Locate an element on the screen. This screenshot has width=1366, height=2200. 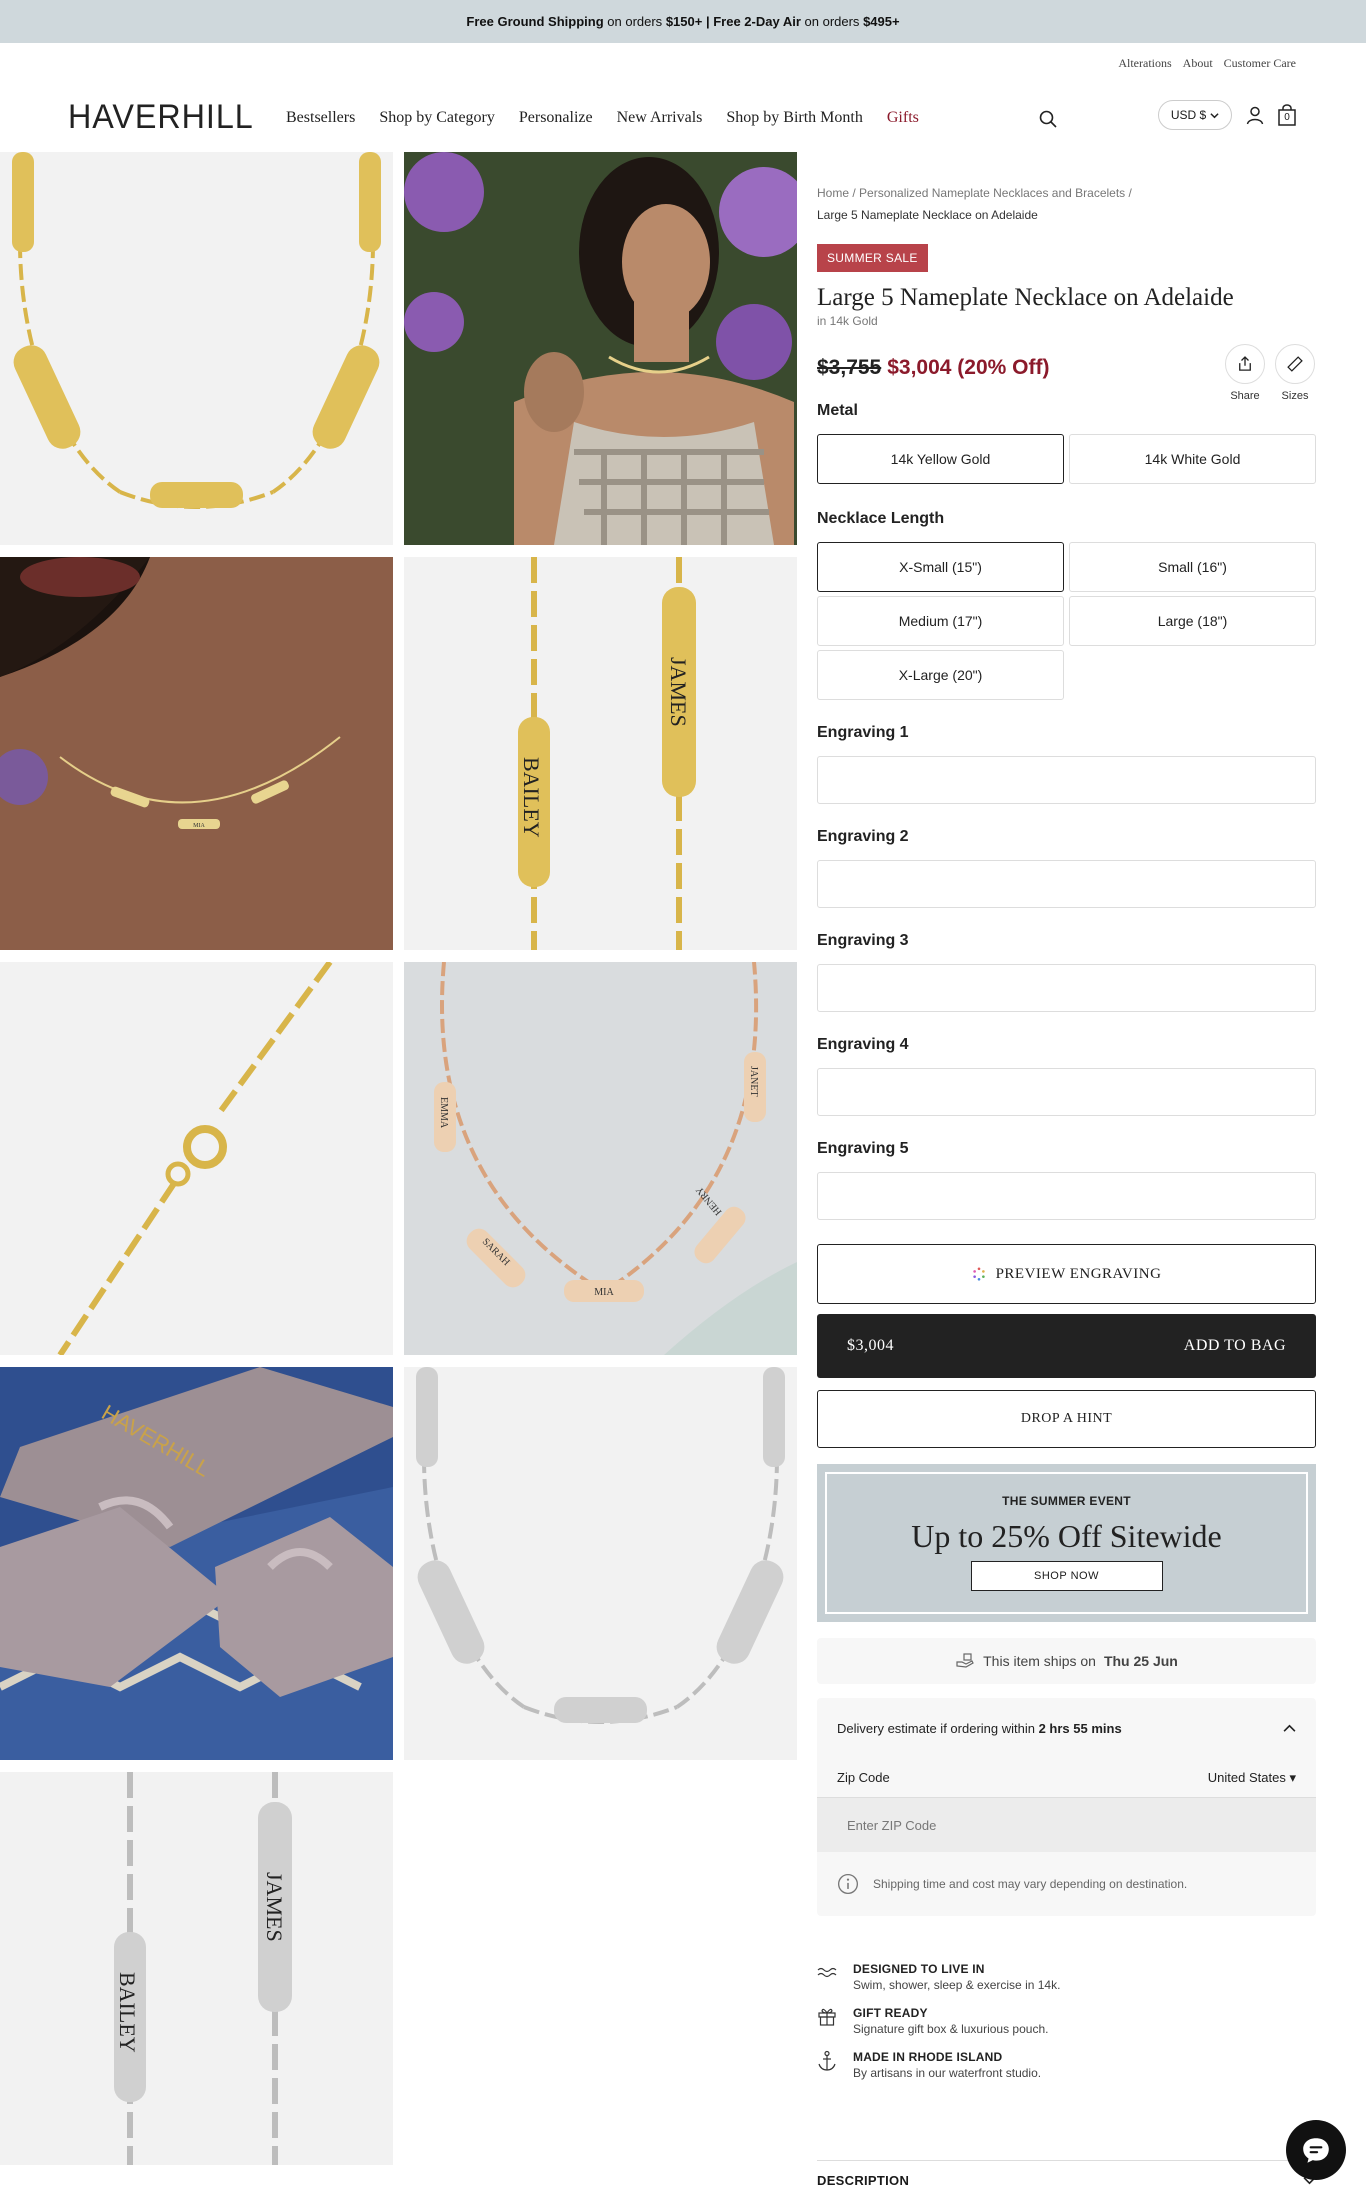
gift-icon is located at coordinates (827, 2017).